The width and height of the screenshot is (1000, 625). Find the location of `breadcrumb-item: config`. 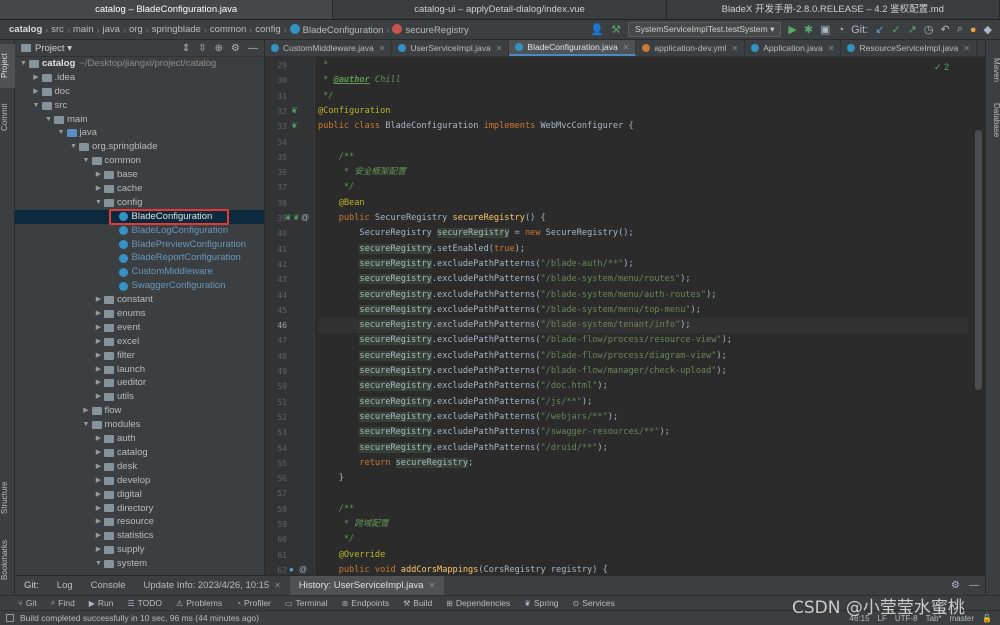

breadcrumb-item: config is located at coordinates (267, 29).